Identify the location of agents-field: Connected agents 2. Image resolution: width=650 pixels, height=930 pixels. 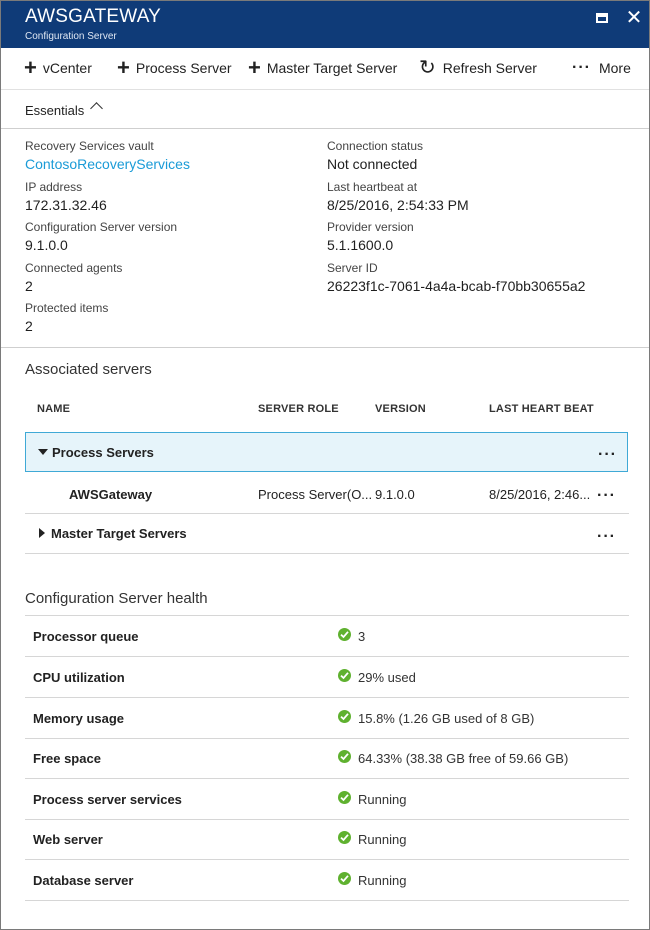
(73, 277).